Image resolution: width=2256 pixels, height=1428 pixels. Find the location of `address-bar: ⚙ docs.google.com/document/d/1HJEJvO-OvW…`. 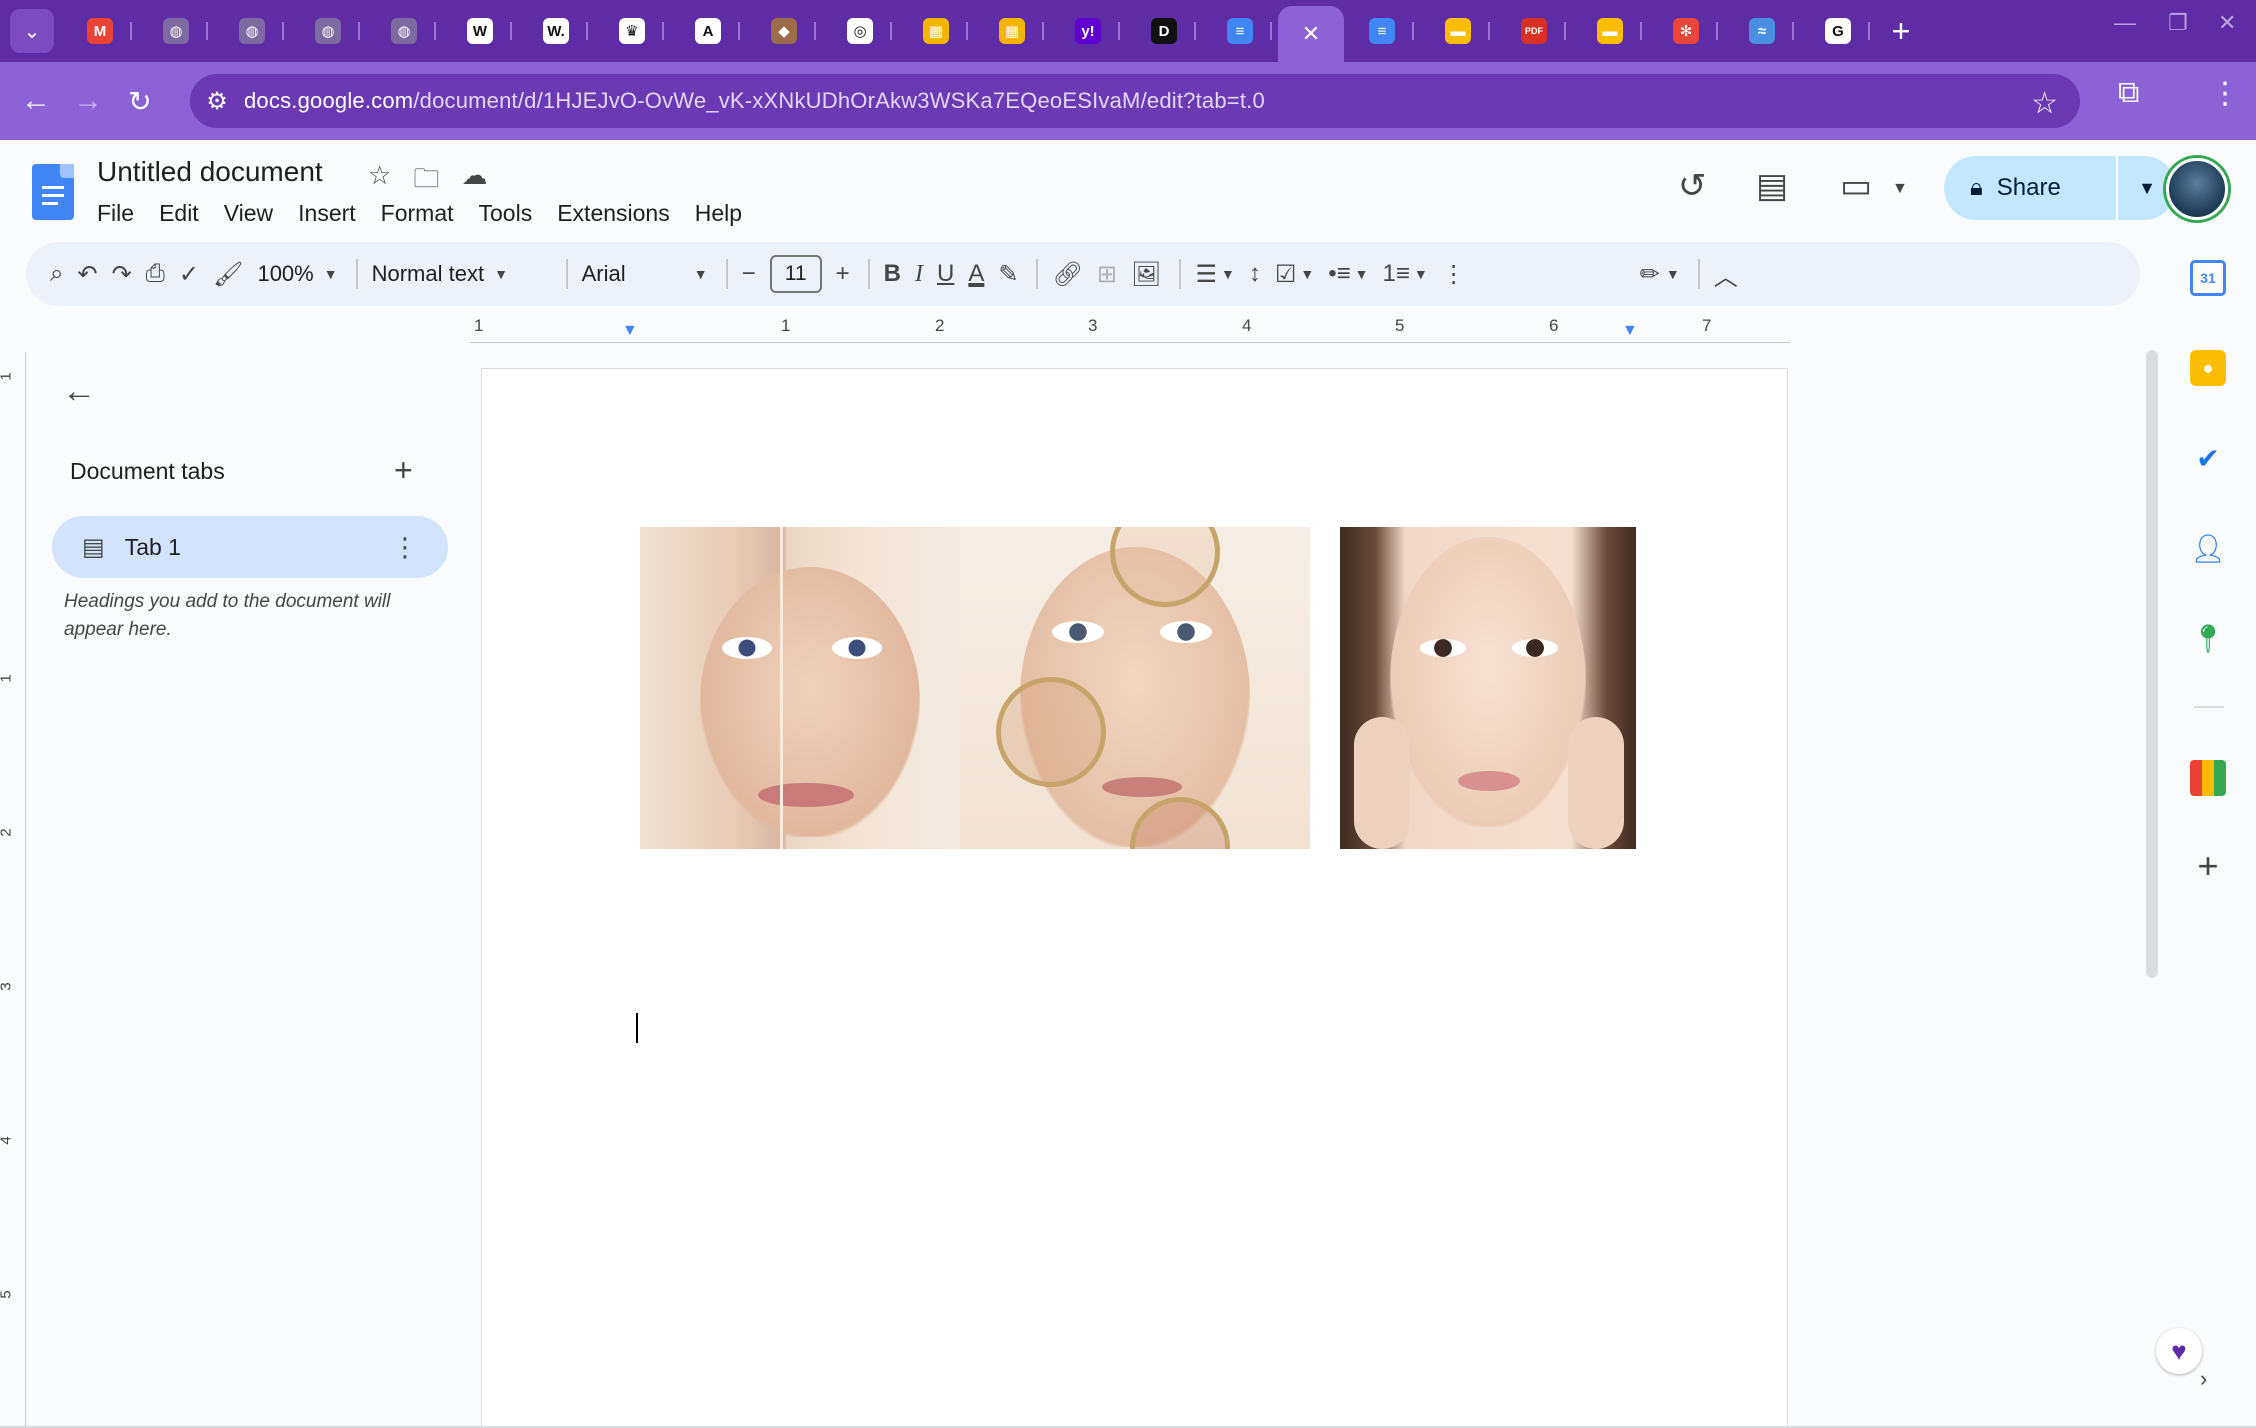

address-bar: ⚙ docs.google.com/document/d/1HJEJvO-OvW… is located at coordinates (1135, 101).